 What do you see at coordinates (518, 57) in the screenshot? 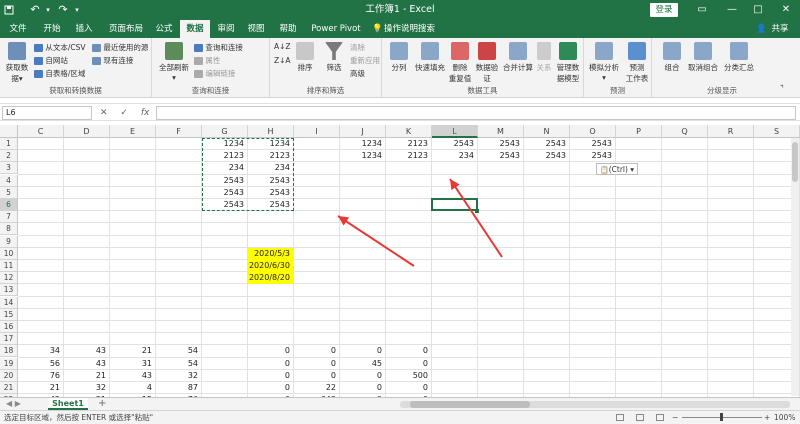
I see `consolidate-button: 合并计算` at bounding box center [518, 57].